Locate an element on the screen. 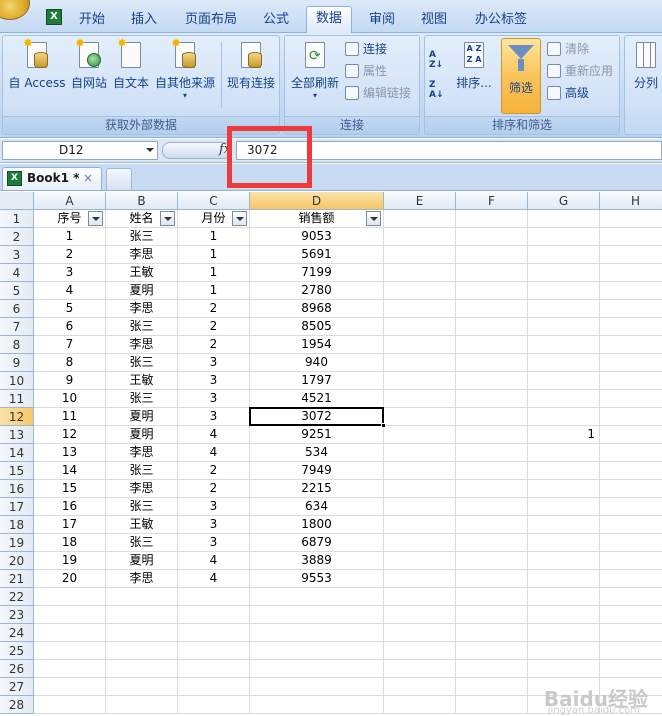  cell-a18: 17 is located at coordinates (70, 525).